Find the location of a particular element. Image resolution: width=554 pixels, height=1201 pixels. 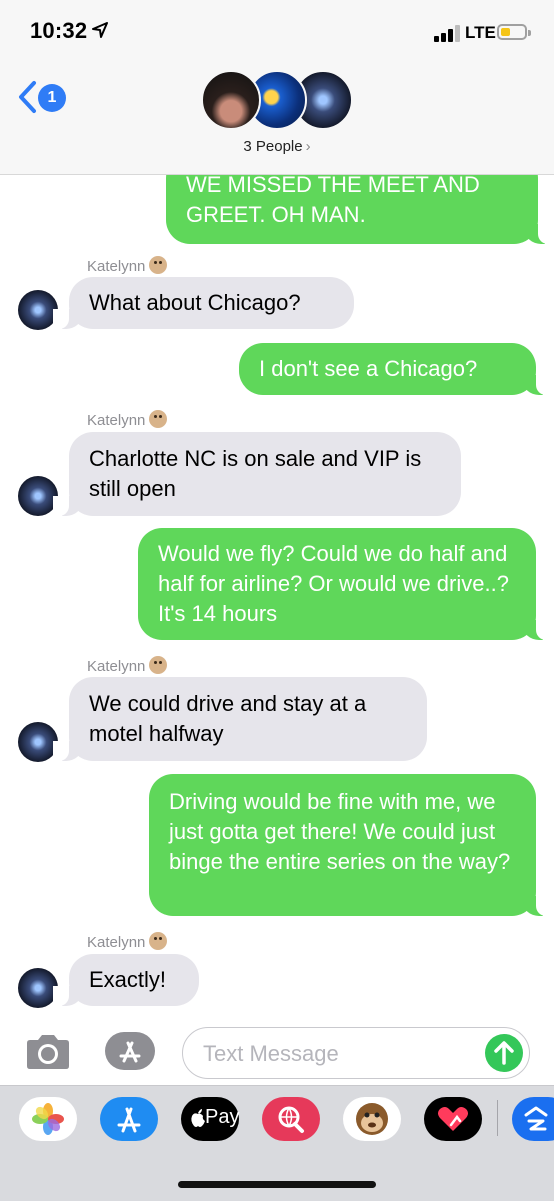

home-indicator is located at coordinates (277, 1184).